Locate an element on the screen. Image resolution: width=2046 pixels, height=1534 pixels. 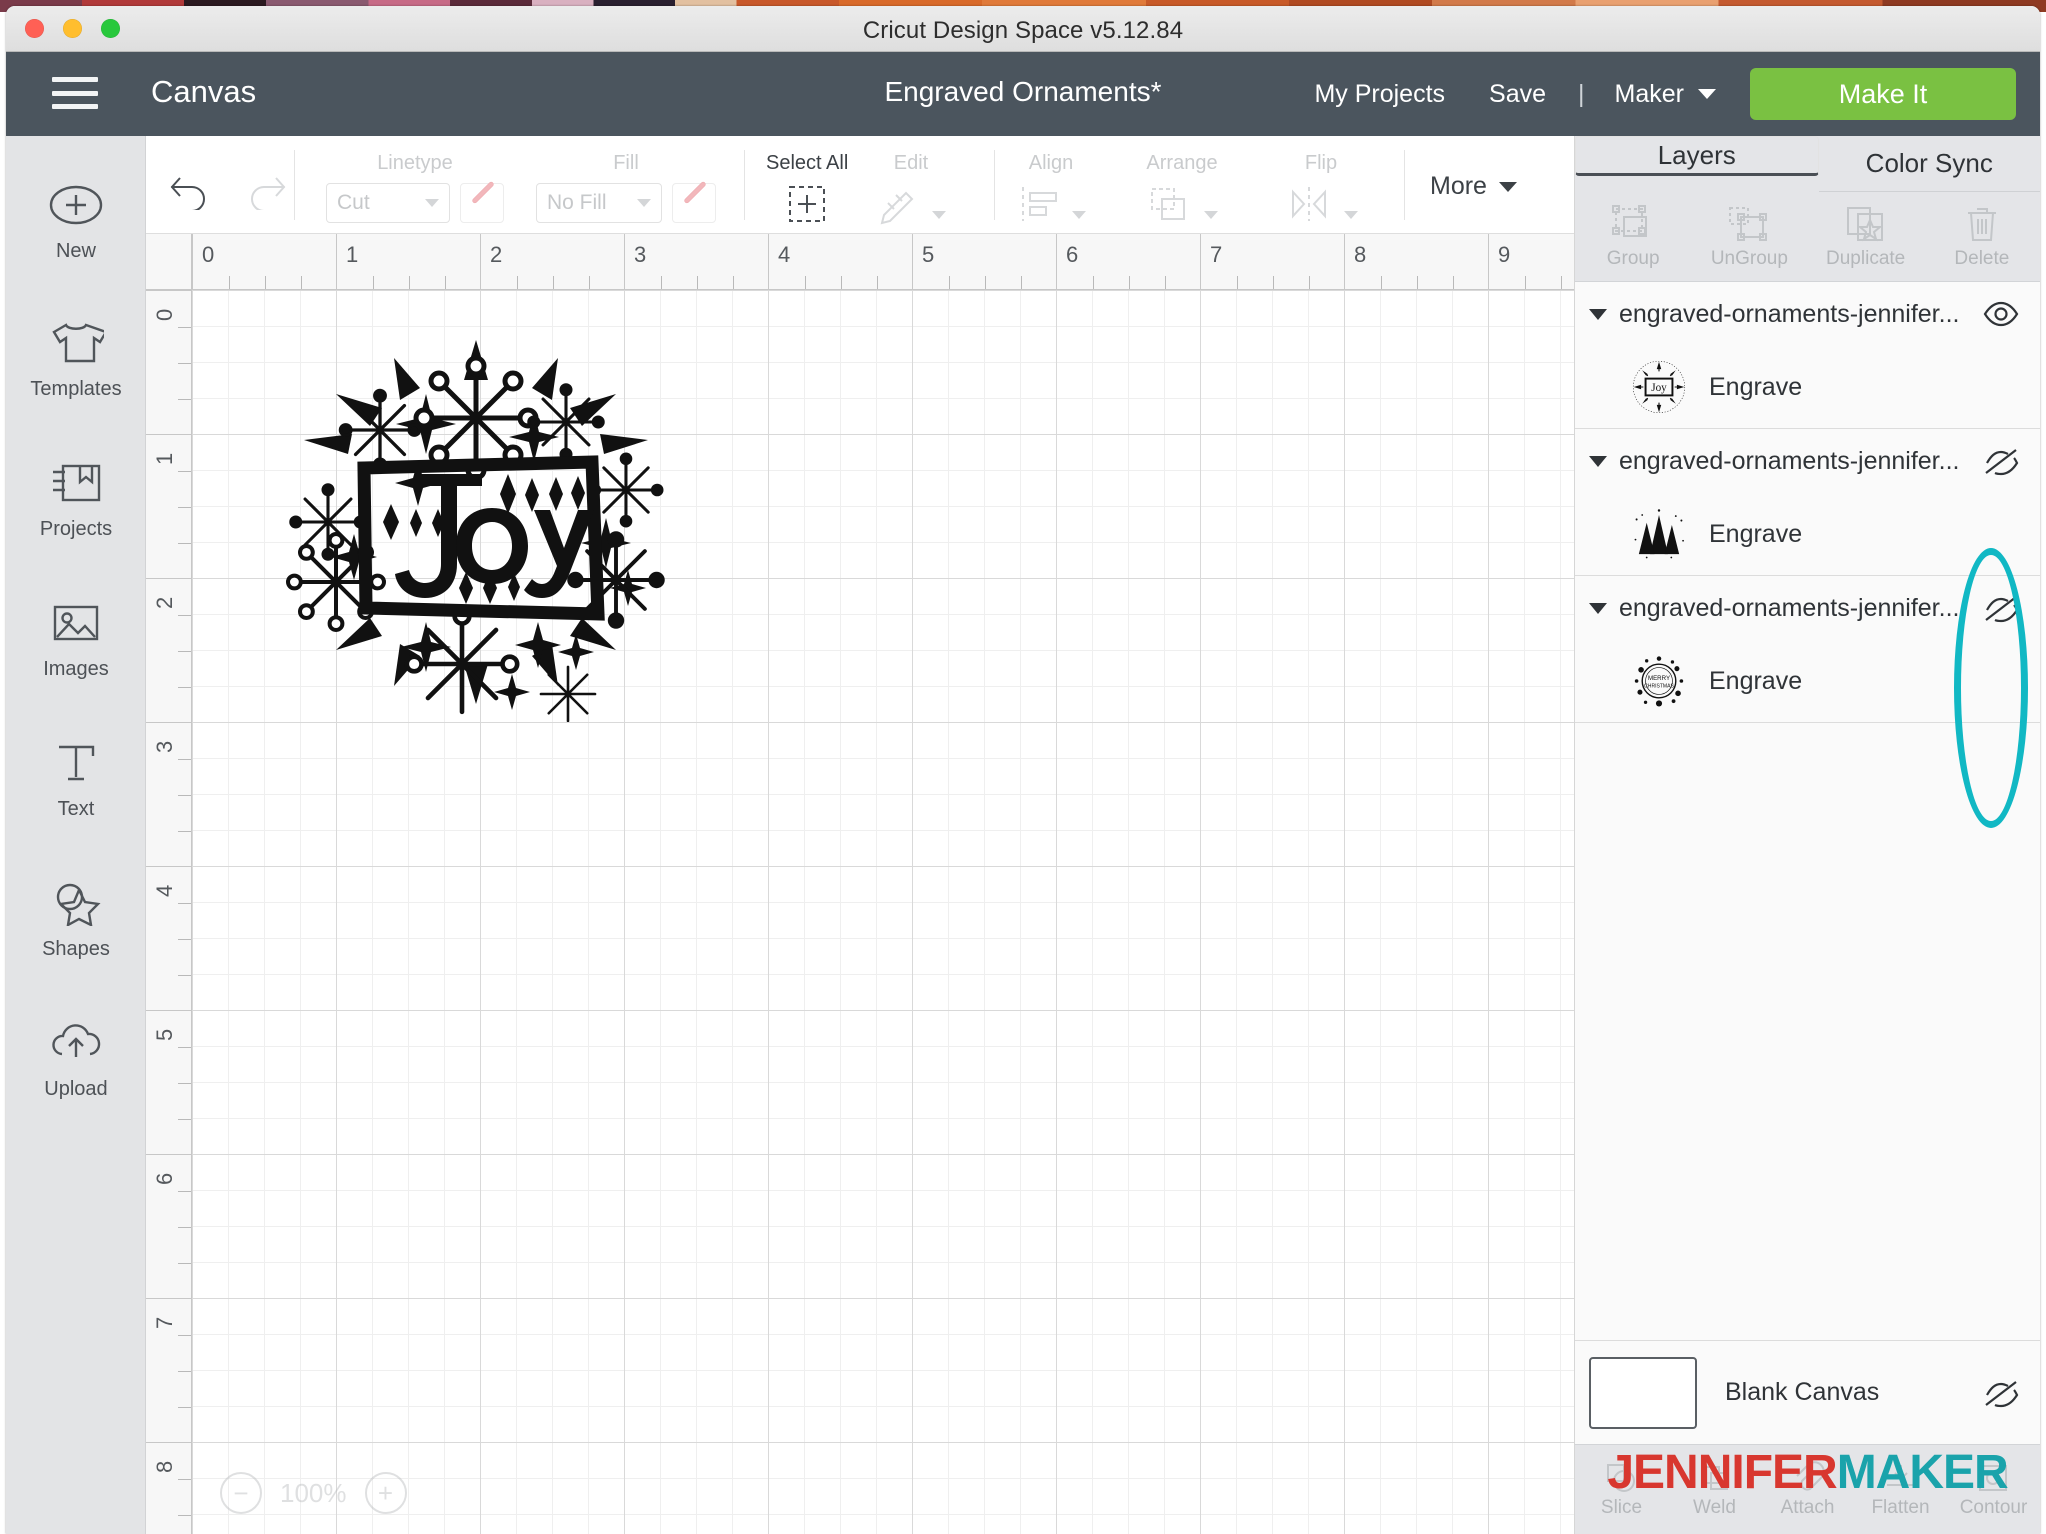
sidebar-item-shapes: Shapes is located at coordinates (76, 917).